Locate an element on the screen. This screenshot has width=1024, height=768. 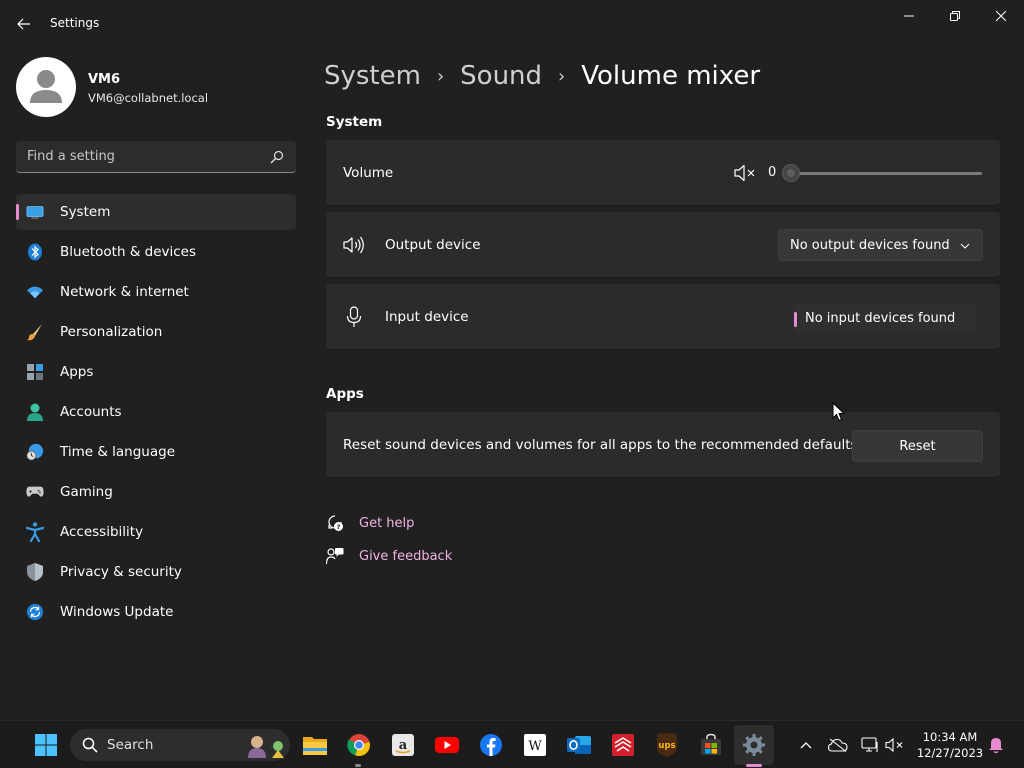
clock-date: 12/27/2023 is located at coordinates (950, 753).